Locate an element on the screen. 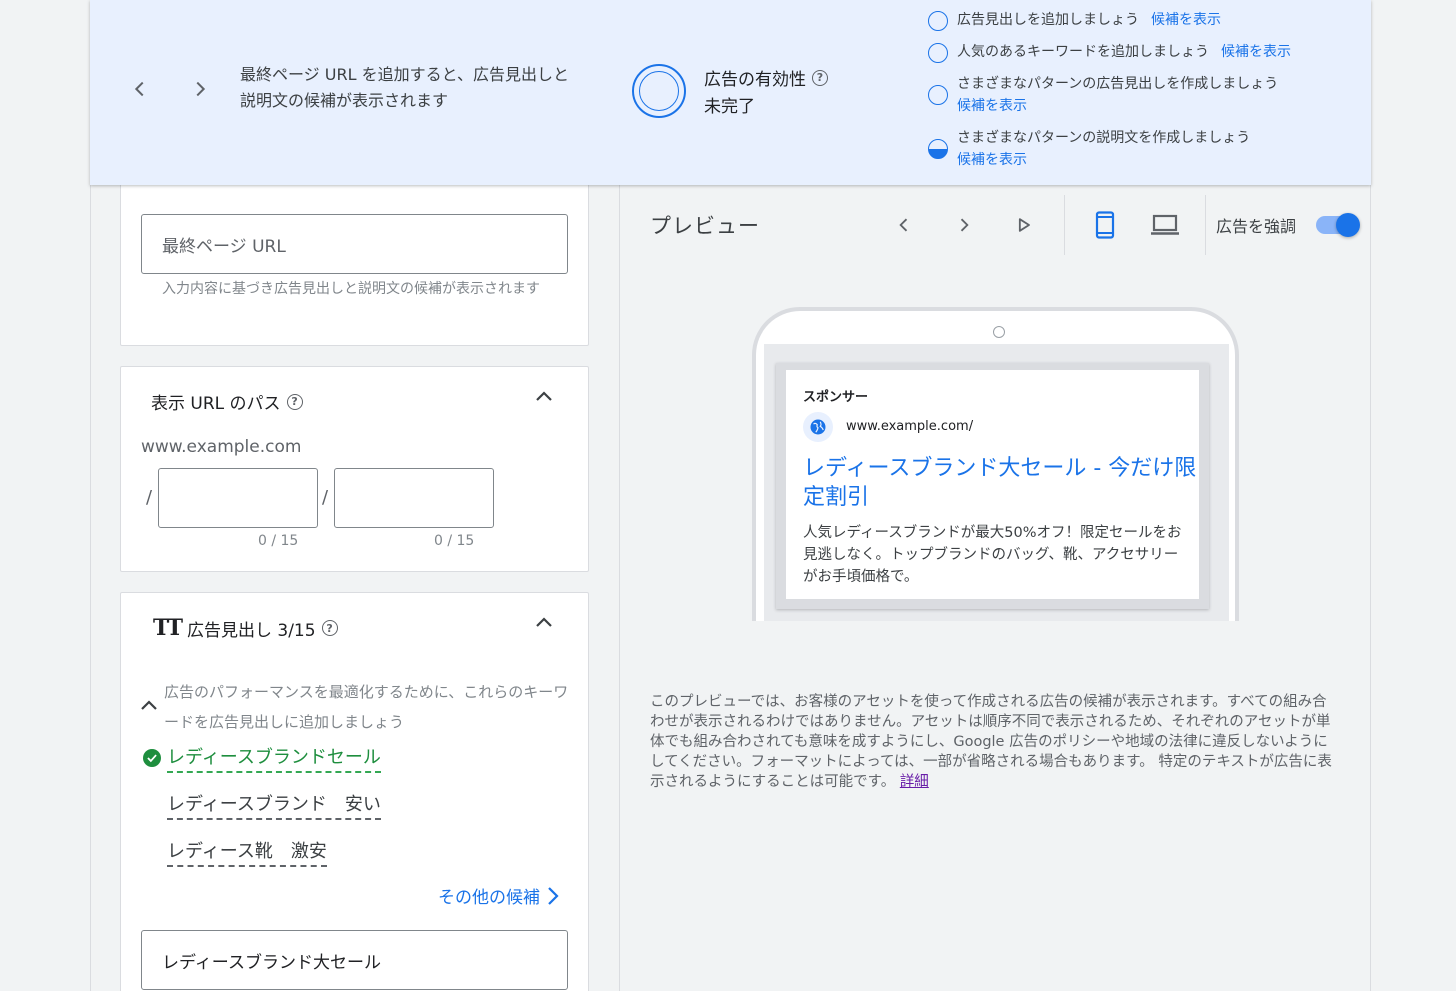 Image resolution: width=1456 pixels, height=991 pixels. next-arrow-button is located at coordinates (200, 89).